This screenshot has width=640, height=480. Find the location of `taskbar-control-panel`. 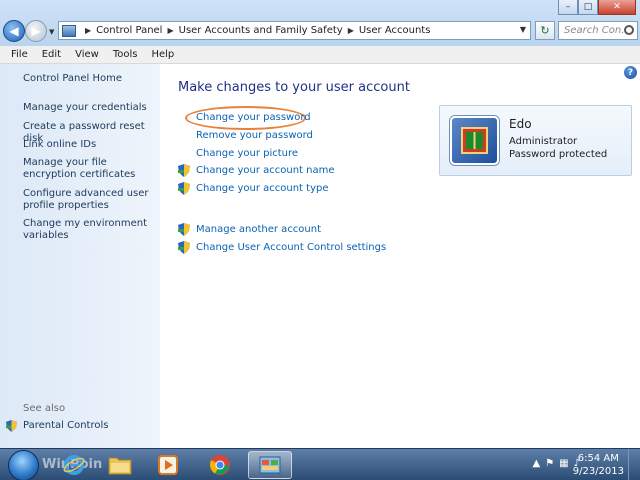

taskbar-control-panel is located at coordinates (270, 465).